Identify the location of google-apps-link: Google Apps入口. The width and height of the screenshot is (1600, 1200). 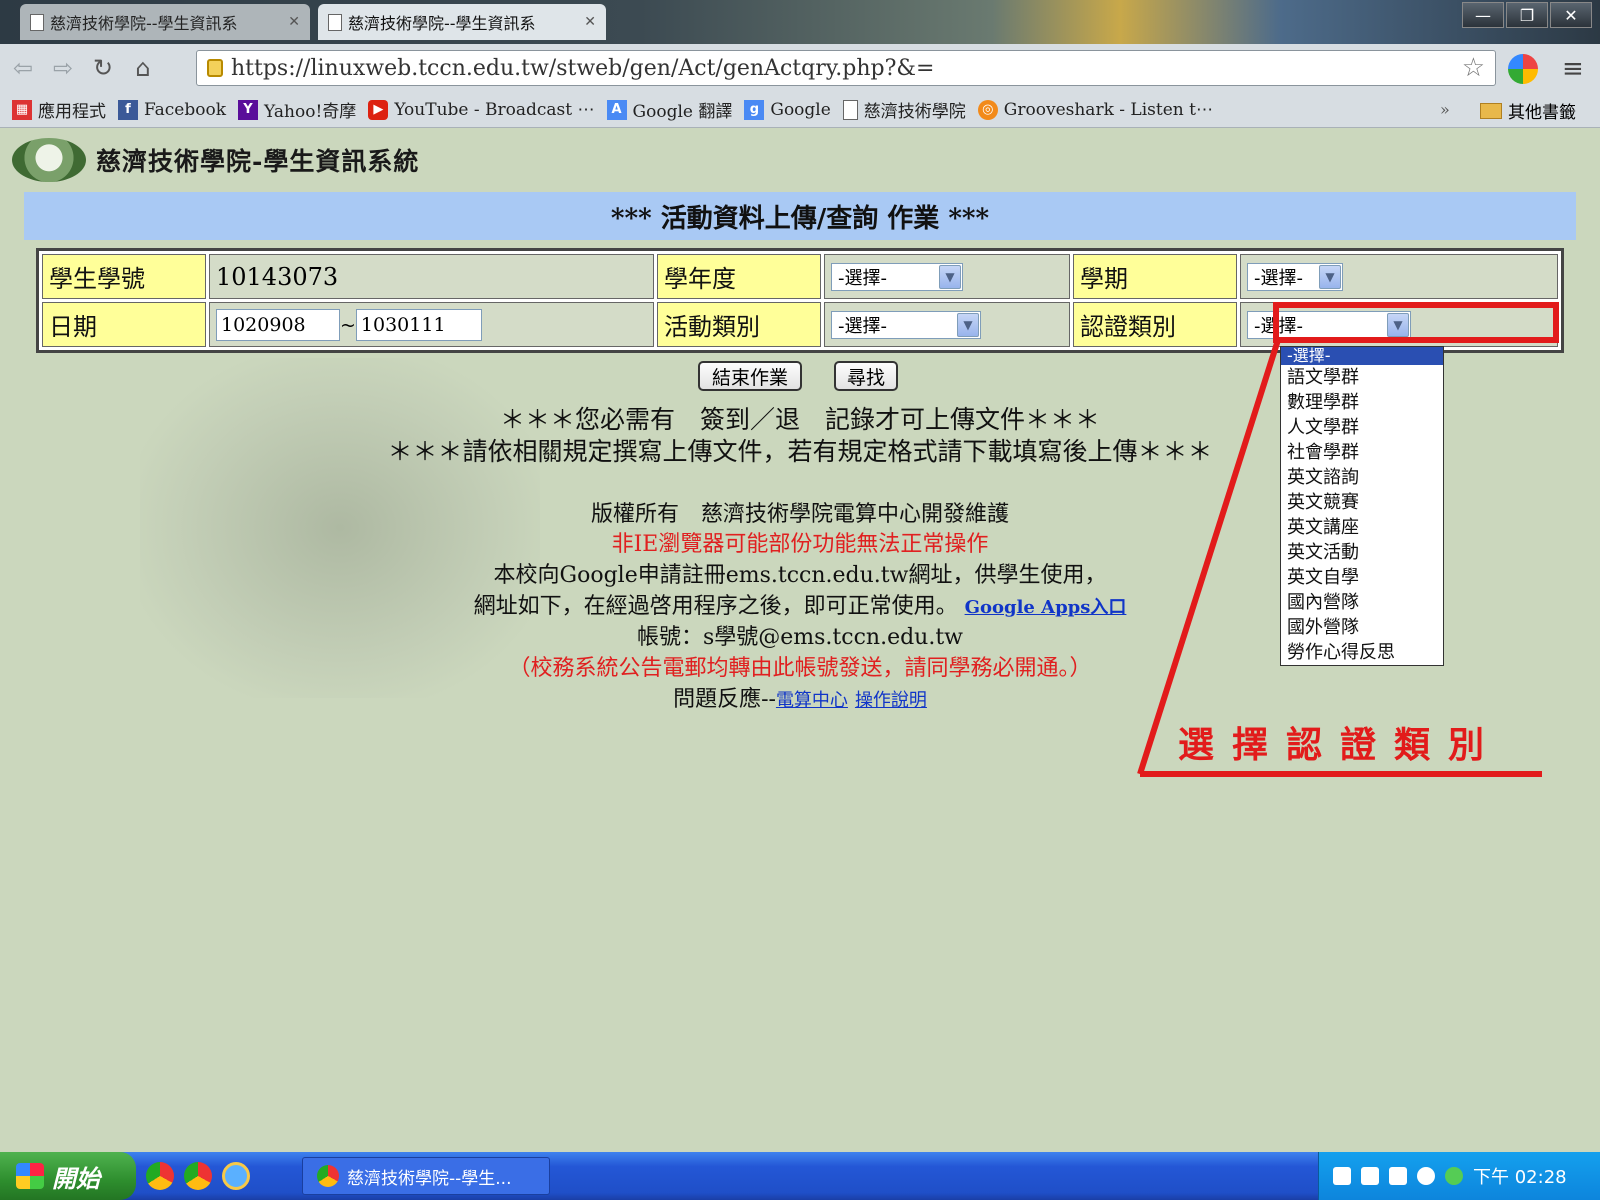
(1046, 607).